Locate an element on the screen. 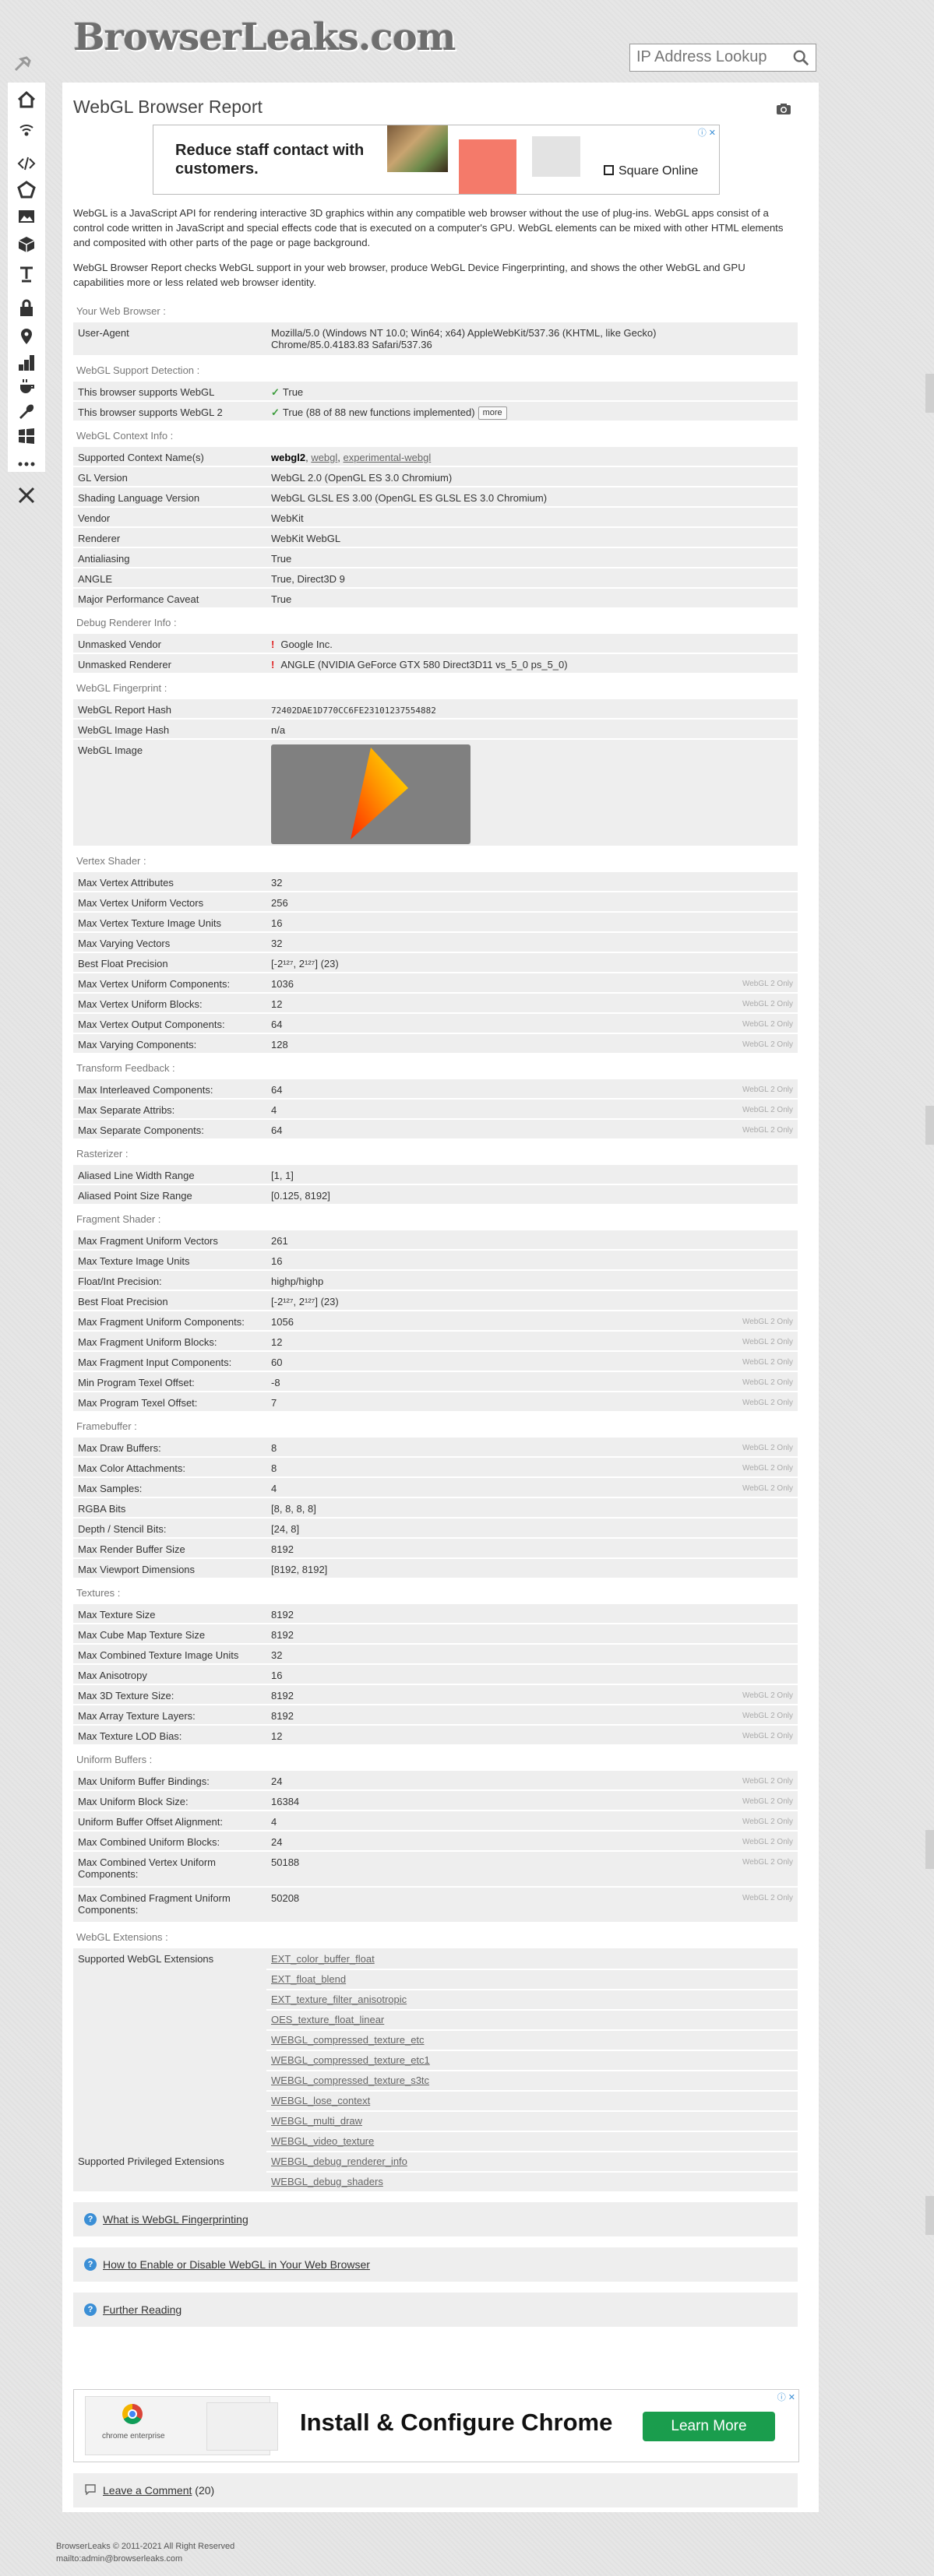 This screenshot has width=934, height=2576. bars-icon is located at coordinates (26, 363).